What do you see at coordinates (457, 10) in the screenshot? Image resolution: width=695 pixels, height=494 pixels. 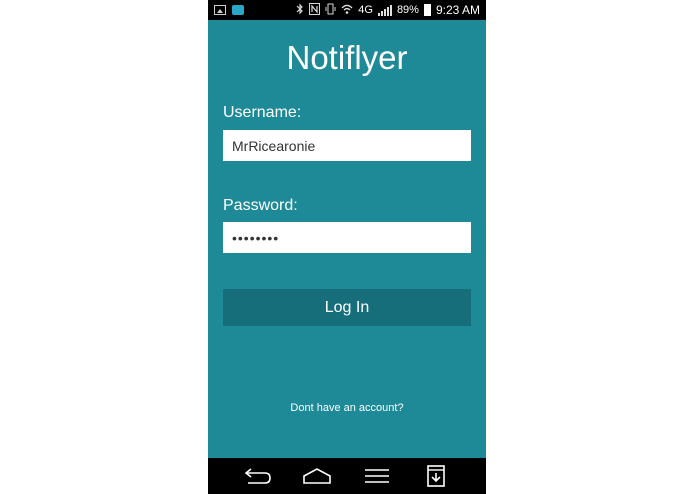 I see `clock: 9:23 AM` at bounding box center [457, 10].